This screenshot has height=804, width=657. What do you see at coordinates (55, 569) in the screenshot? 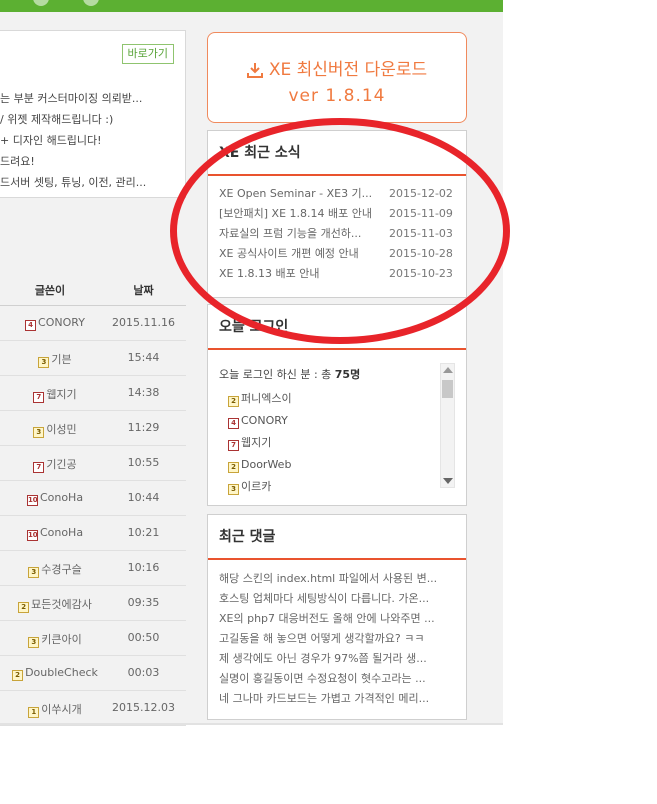
I see `author-cell: 3 수경구슬` at bounding box center [55, 569].